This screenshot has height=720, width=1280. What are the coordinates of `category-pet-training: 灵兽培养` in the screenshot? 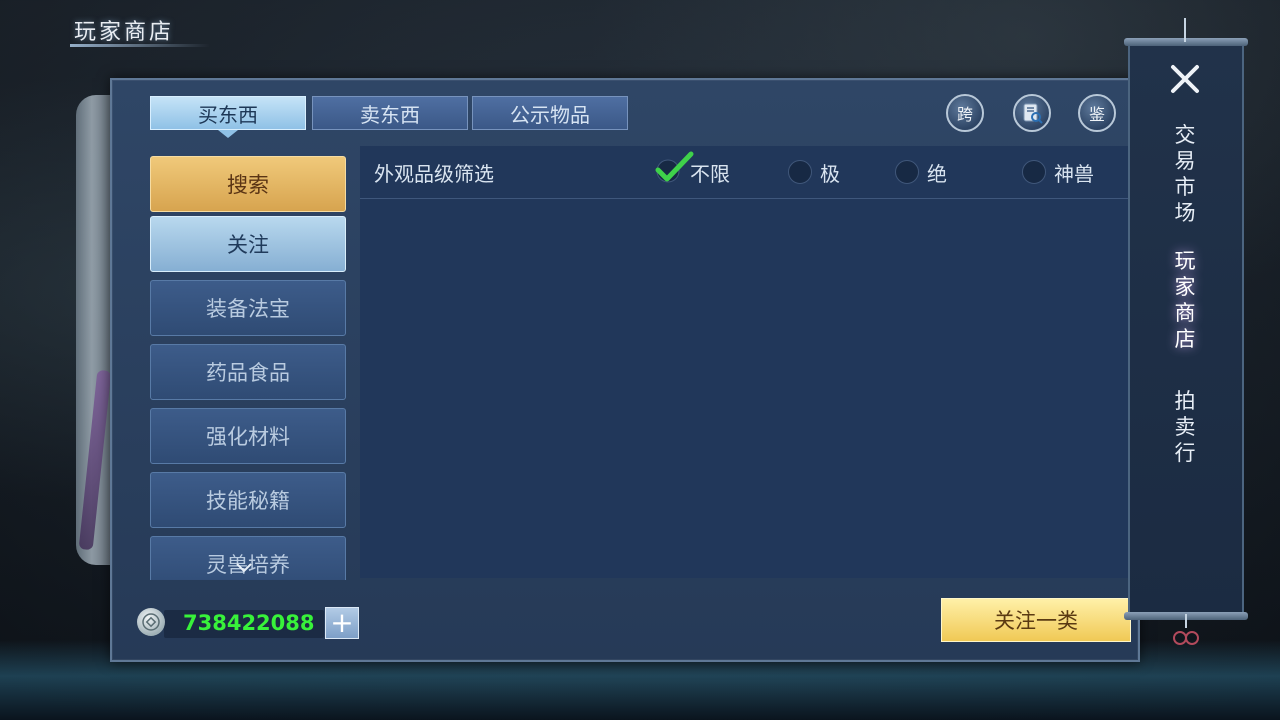 It's located at (248, 558).